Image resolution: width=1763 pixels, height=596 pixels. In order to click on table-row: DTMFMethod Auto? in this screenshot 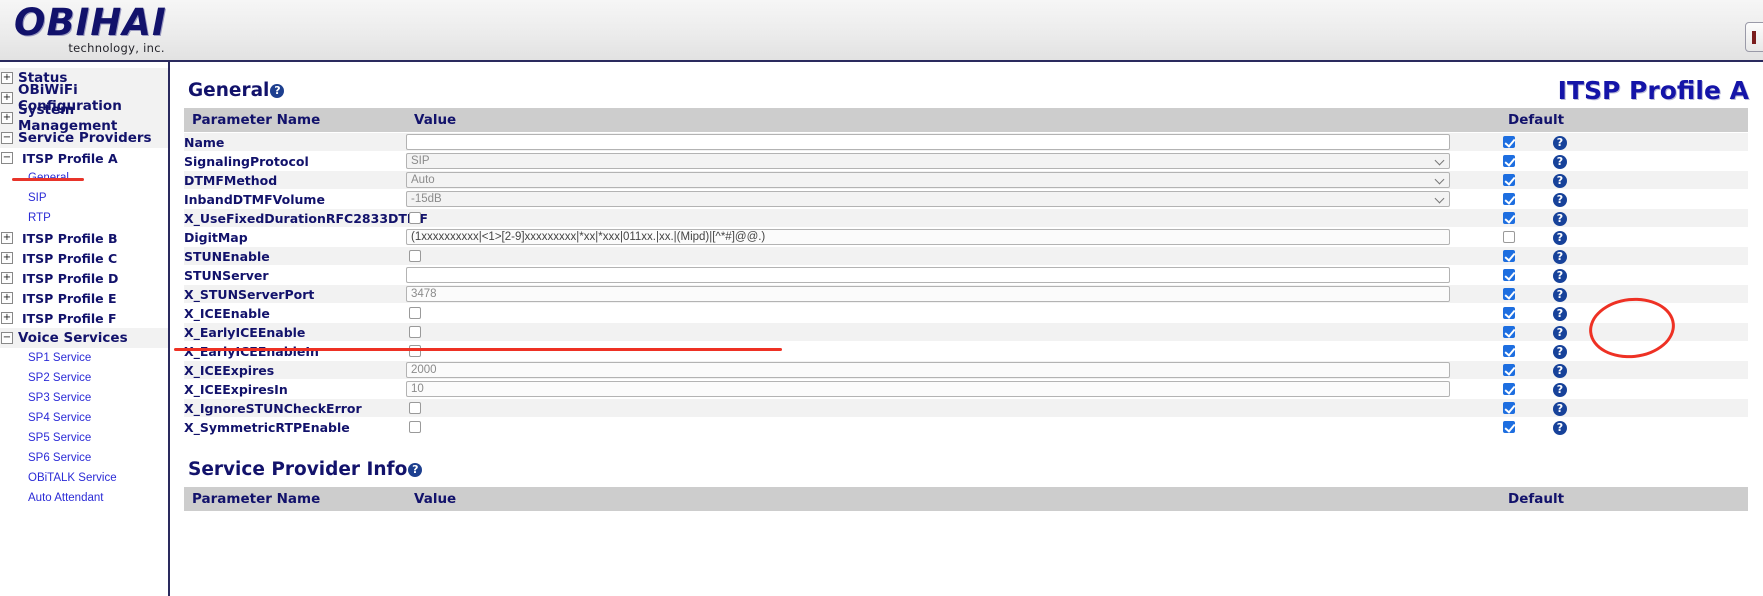, I will do `click(966, 180)`.